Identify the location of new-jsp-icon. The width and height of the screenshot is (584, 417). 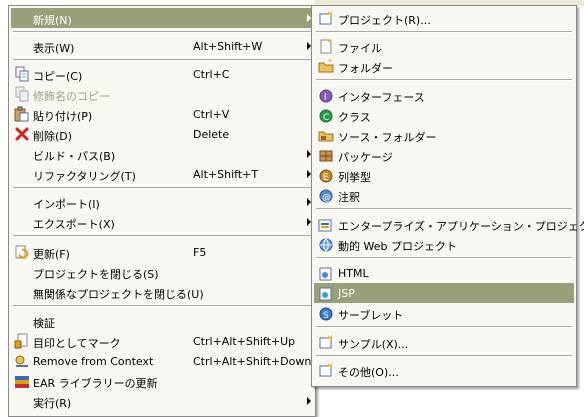
(326, 293).